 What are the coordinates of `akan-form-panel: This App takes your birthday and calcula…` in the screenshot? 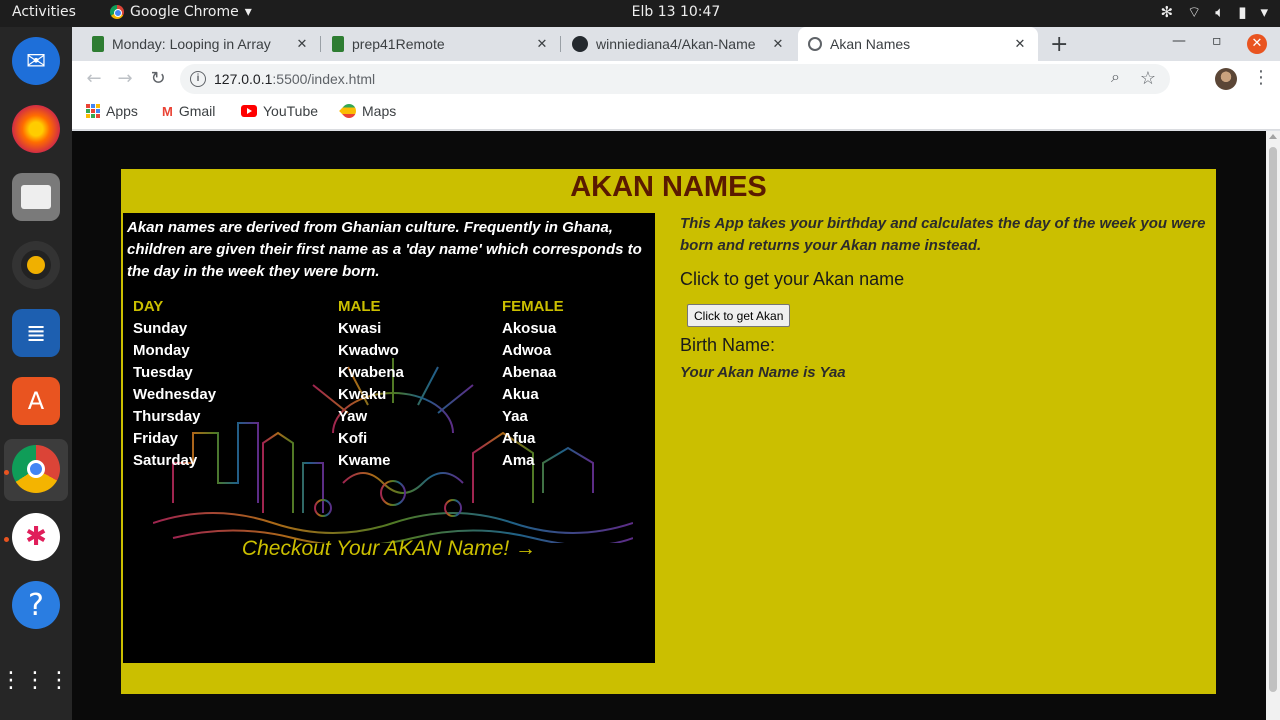 It's located at (945, 297).